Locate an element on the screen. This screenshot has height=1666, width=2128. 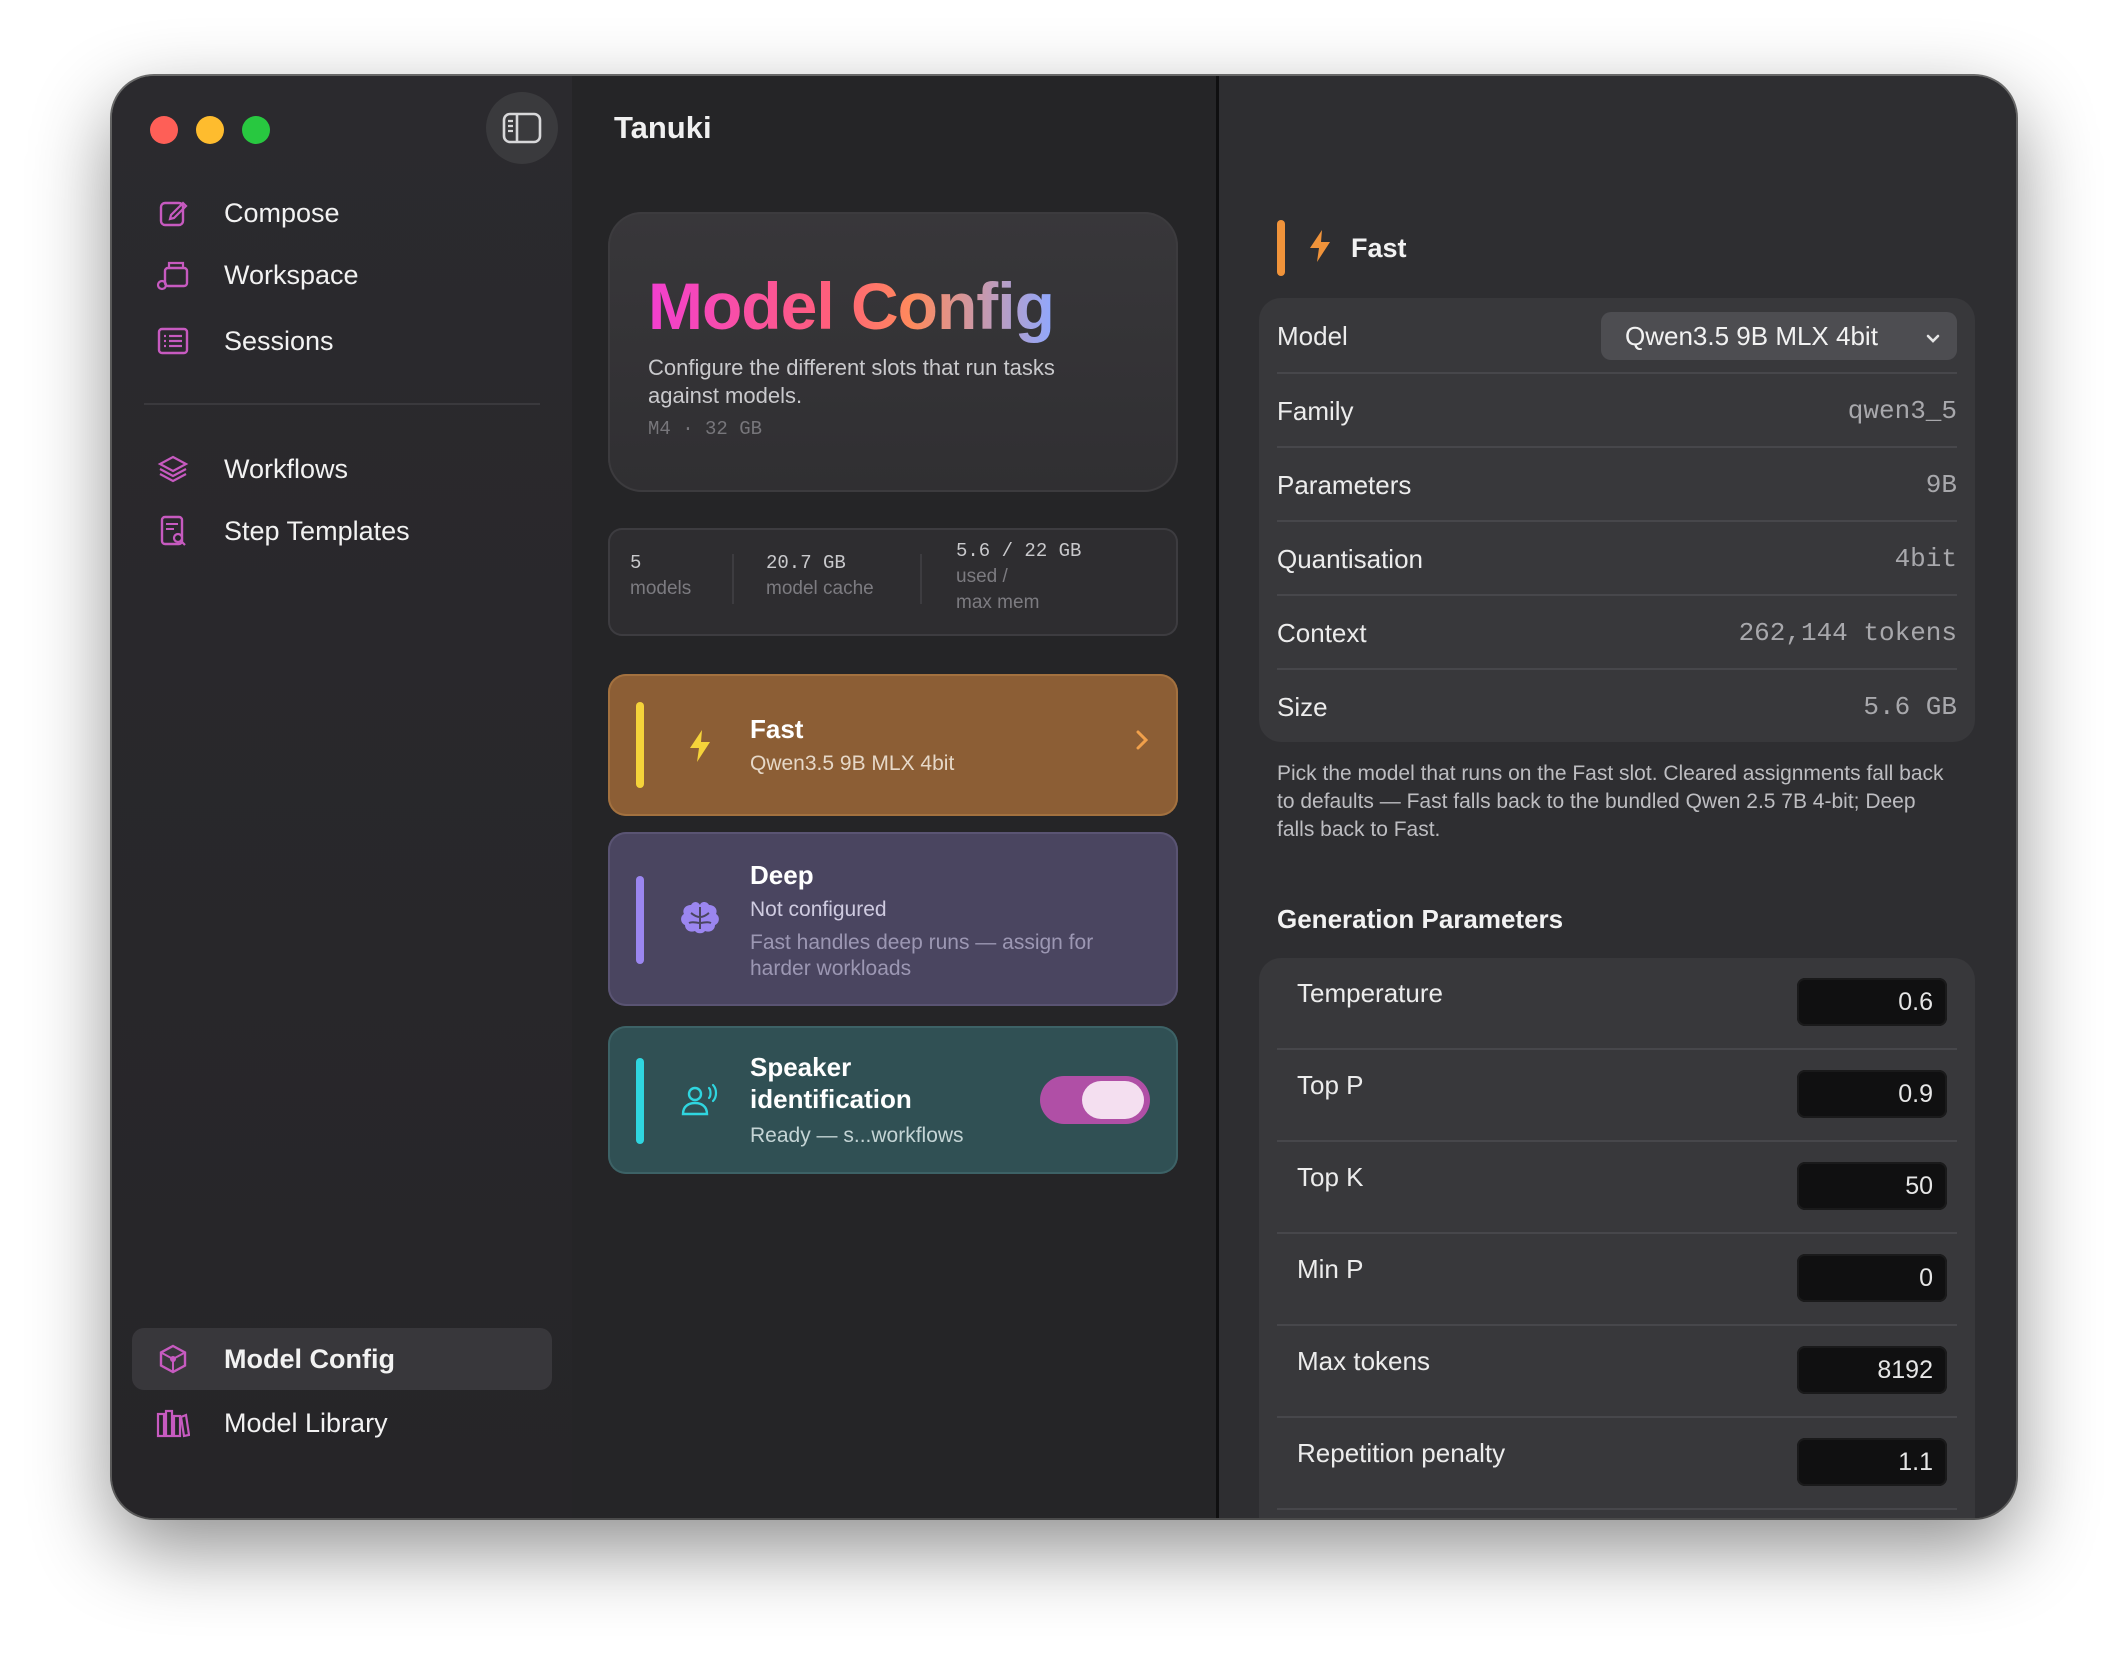
slot-subtitle: Qwen3.5 9B MLX 4bit is located at coordinates (852, 763).